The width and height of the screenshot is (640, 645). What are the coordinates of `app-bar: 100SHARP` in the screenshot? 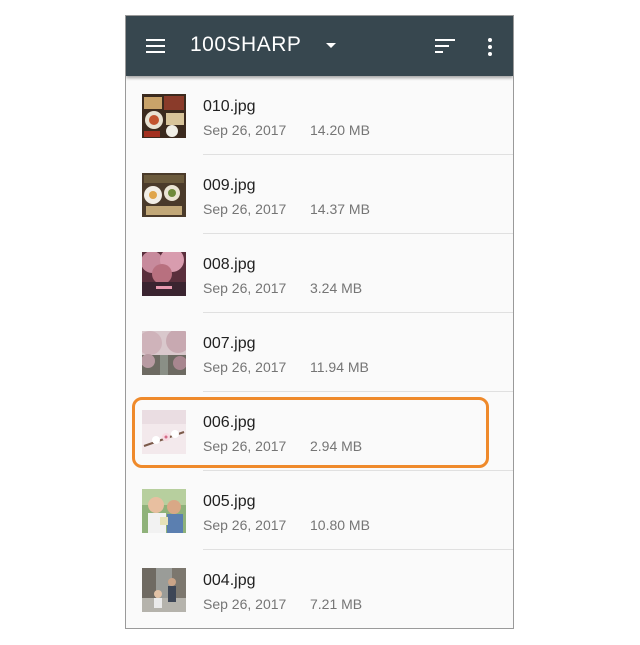 It's located at (319, 46).